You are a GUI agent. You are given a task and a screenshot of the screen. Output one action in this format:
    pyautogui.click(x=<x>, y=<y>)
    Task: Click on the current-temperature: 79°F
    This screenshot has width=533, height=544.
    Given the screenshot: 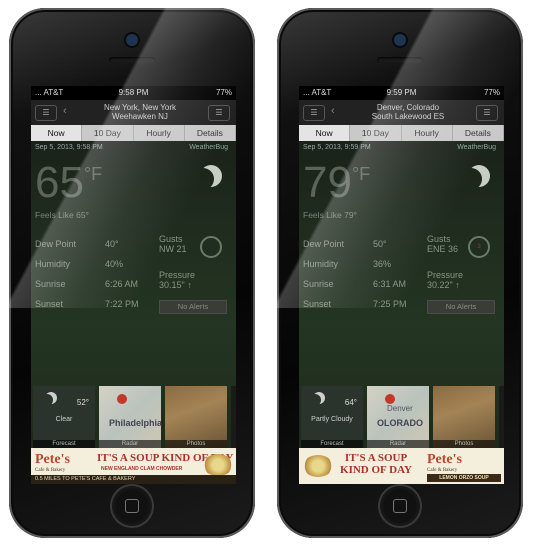 What is the action you would take?
    pyautogui.click(x=336, y=183)
    